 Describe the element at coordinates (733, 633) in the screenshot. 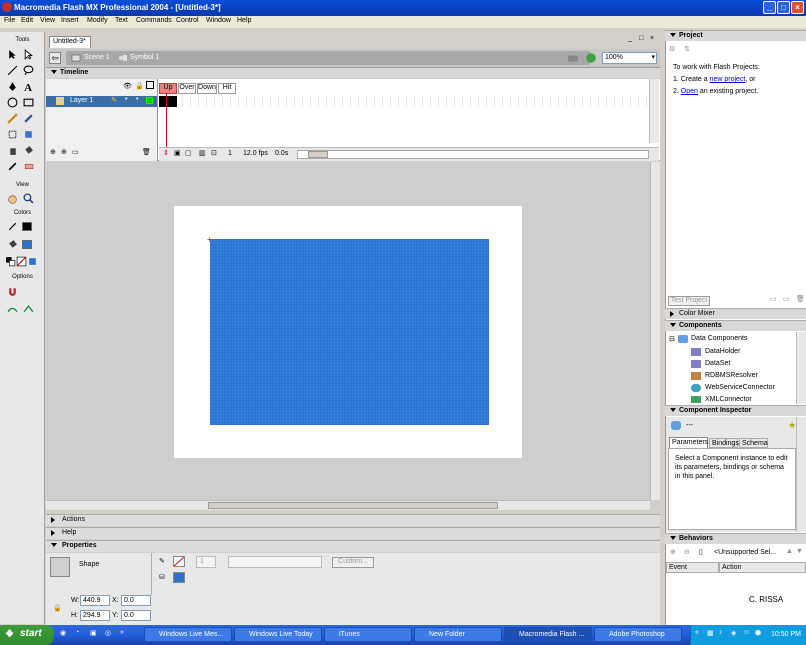

I see `tray-security-icon: ◈` at that location.